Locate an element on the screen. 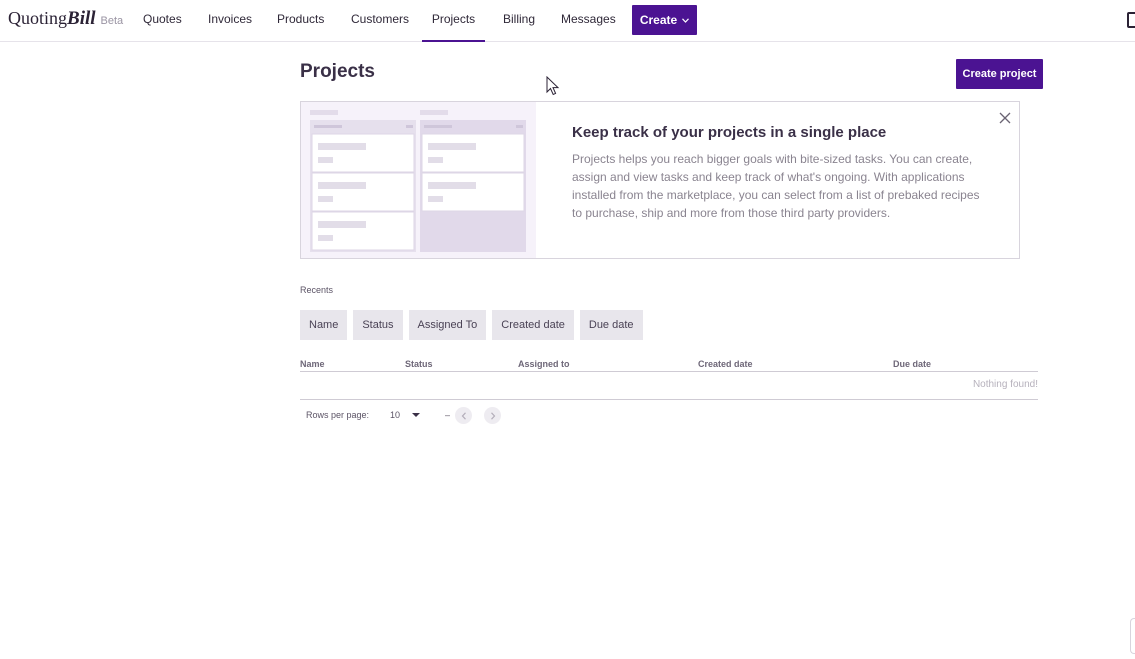  chevron-down-icon is located at coordinates (686, 20).